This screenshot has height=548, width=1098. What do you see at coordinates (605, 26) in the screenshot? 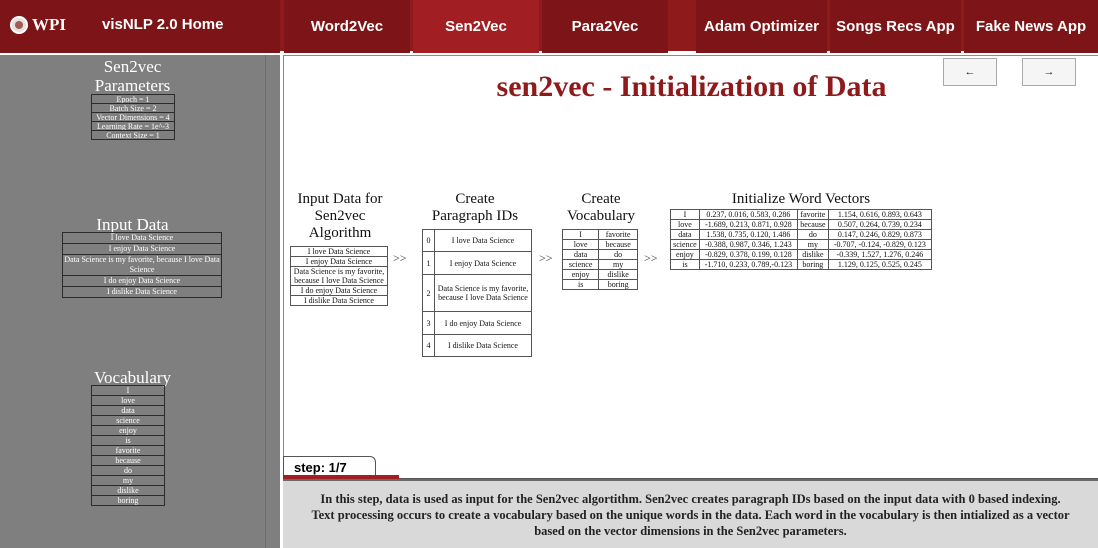
I see `tab-para2vec: Para2Vec` at bounding box center [605, 26].